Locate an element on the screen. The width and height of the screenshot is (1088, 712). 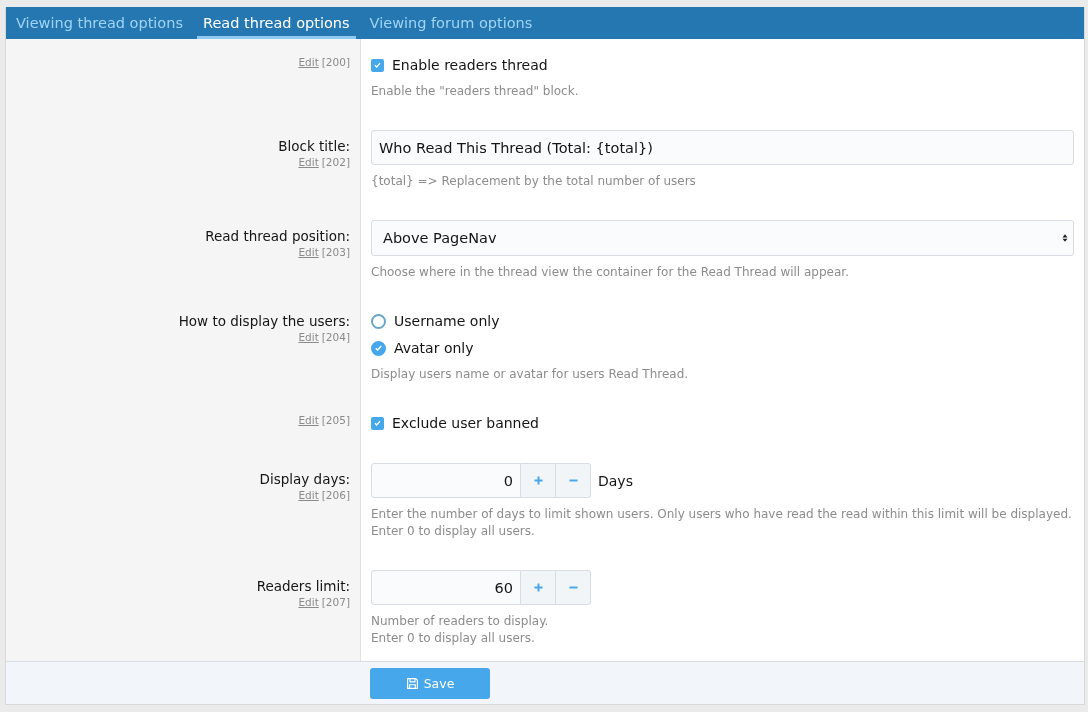
number-field: 60 is located at coordinates (446, 587).